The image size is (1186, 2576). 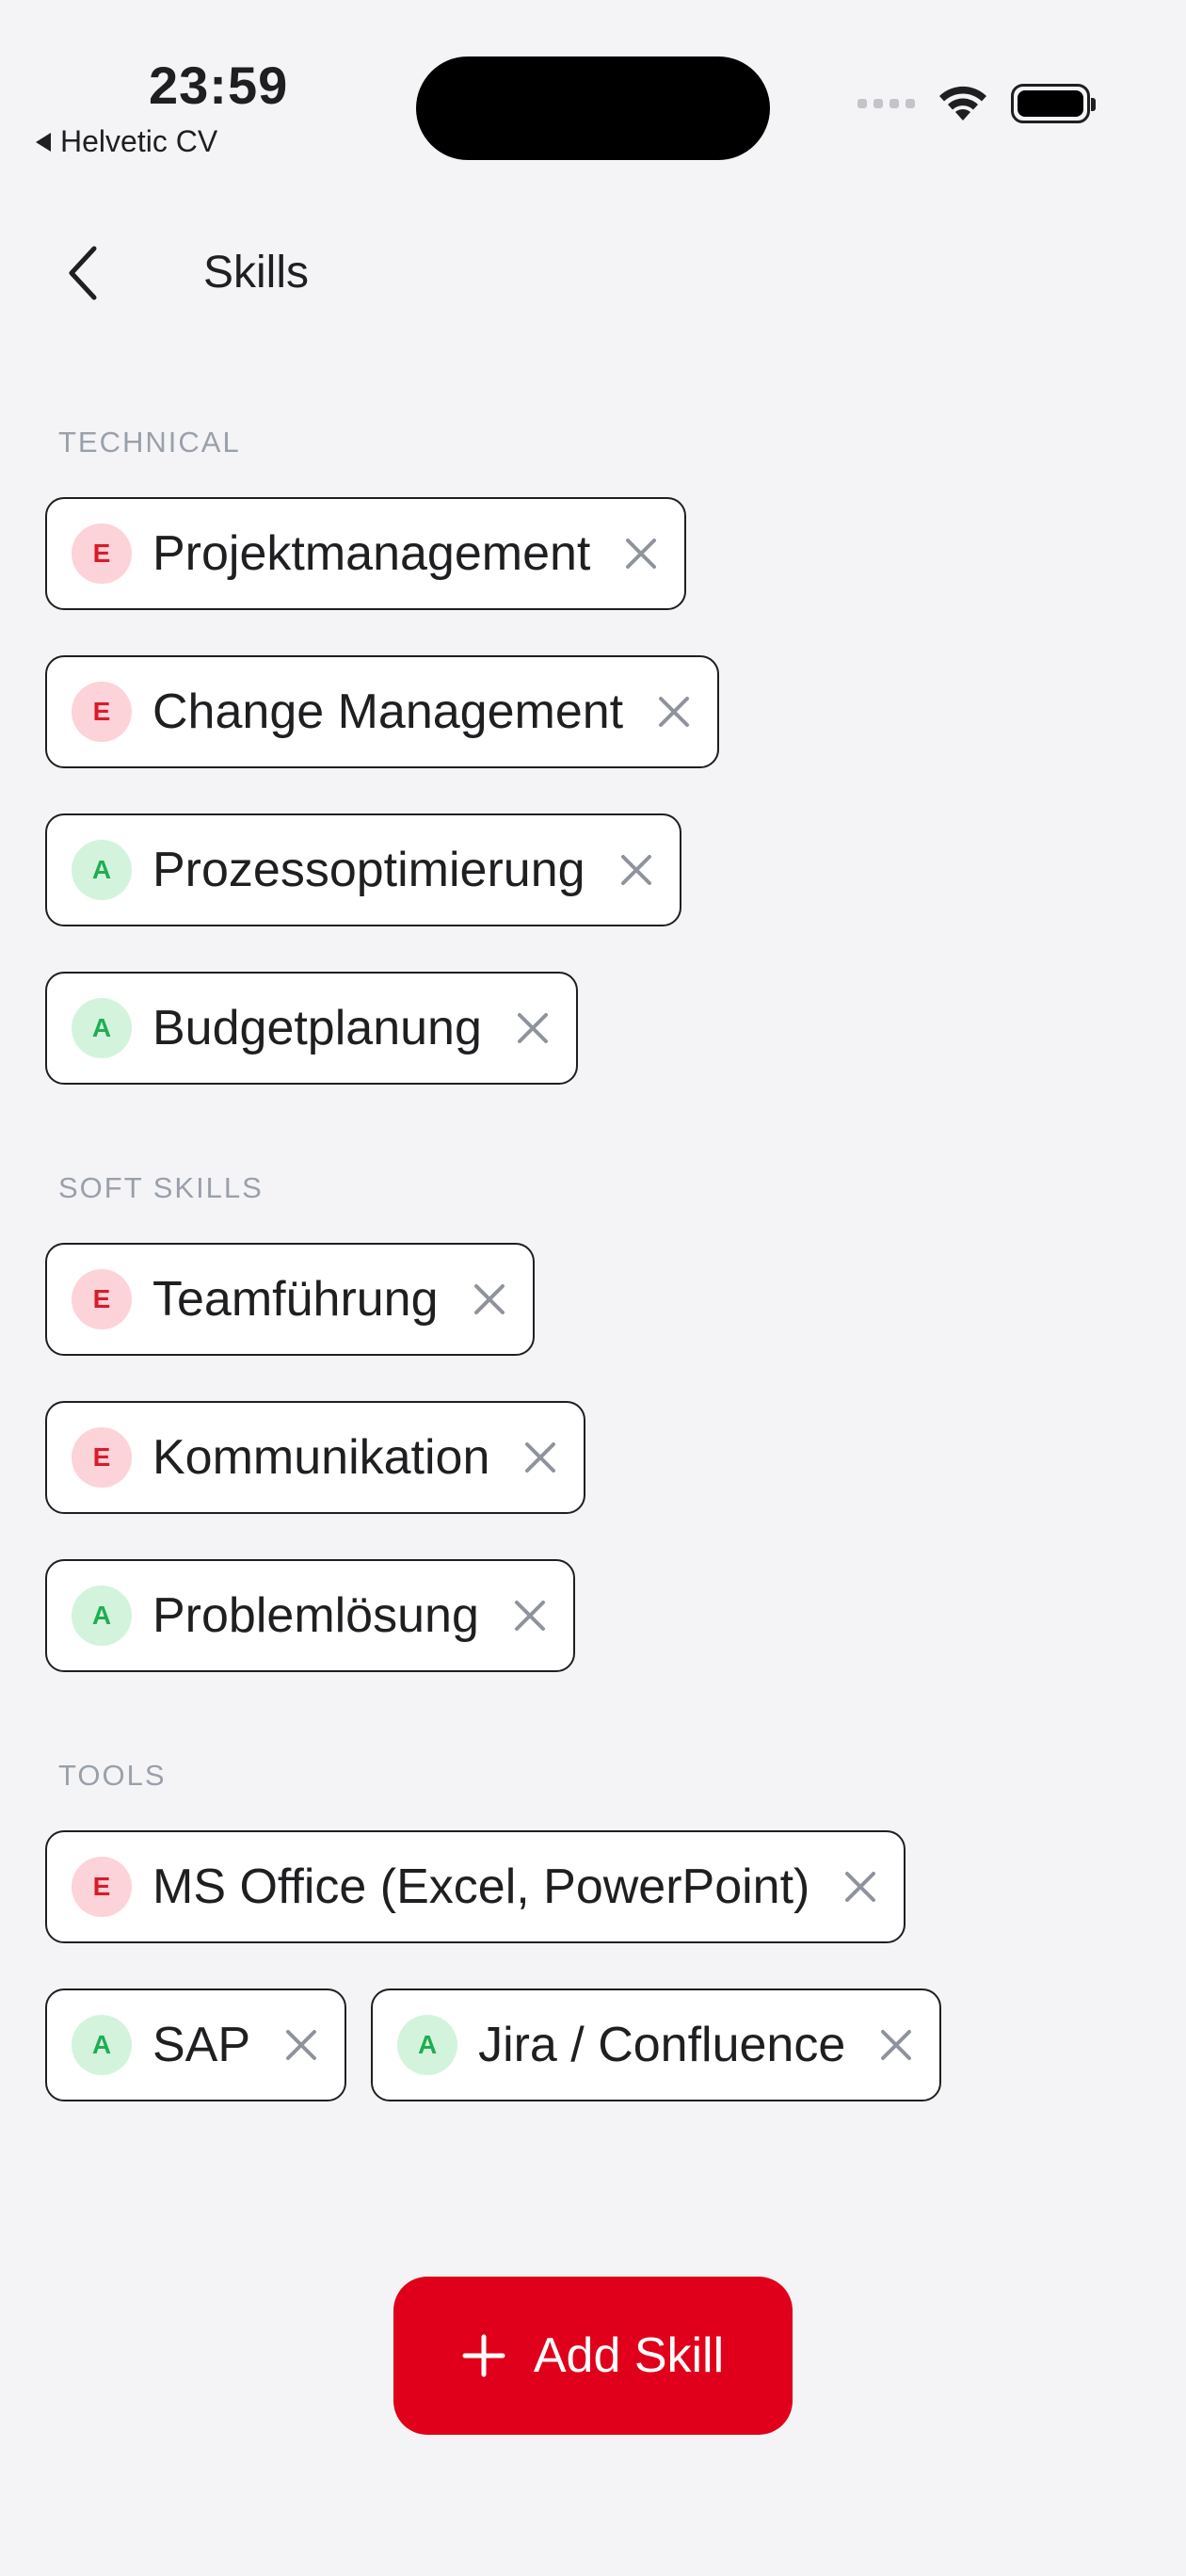 I want to click on skill-chip: E MS Office (Excel, PowerPoint), so click(x=475, y=1886).